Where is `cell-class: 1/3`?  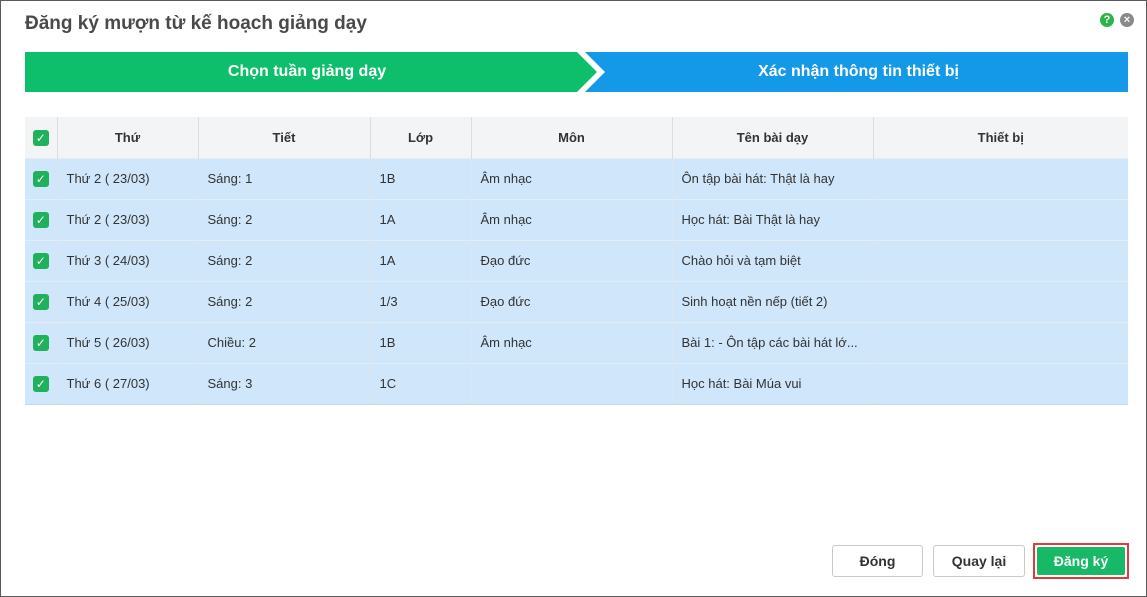 cell-class: 1/3 is located at coordinates (421, 301).